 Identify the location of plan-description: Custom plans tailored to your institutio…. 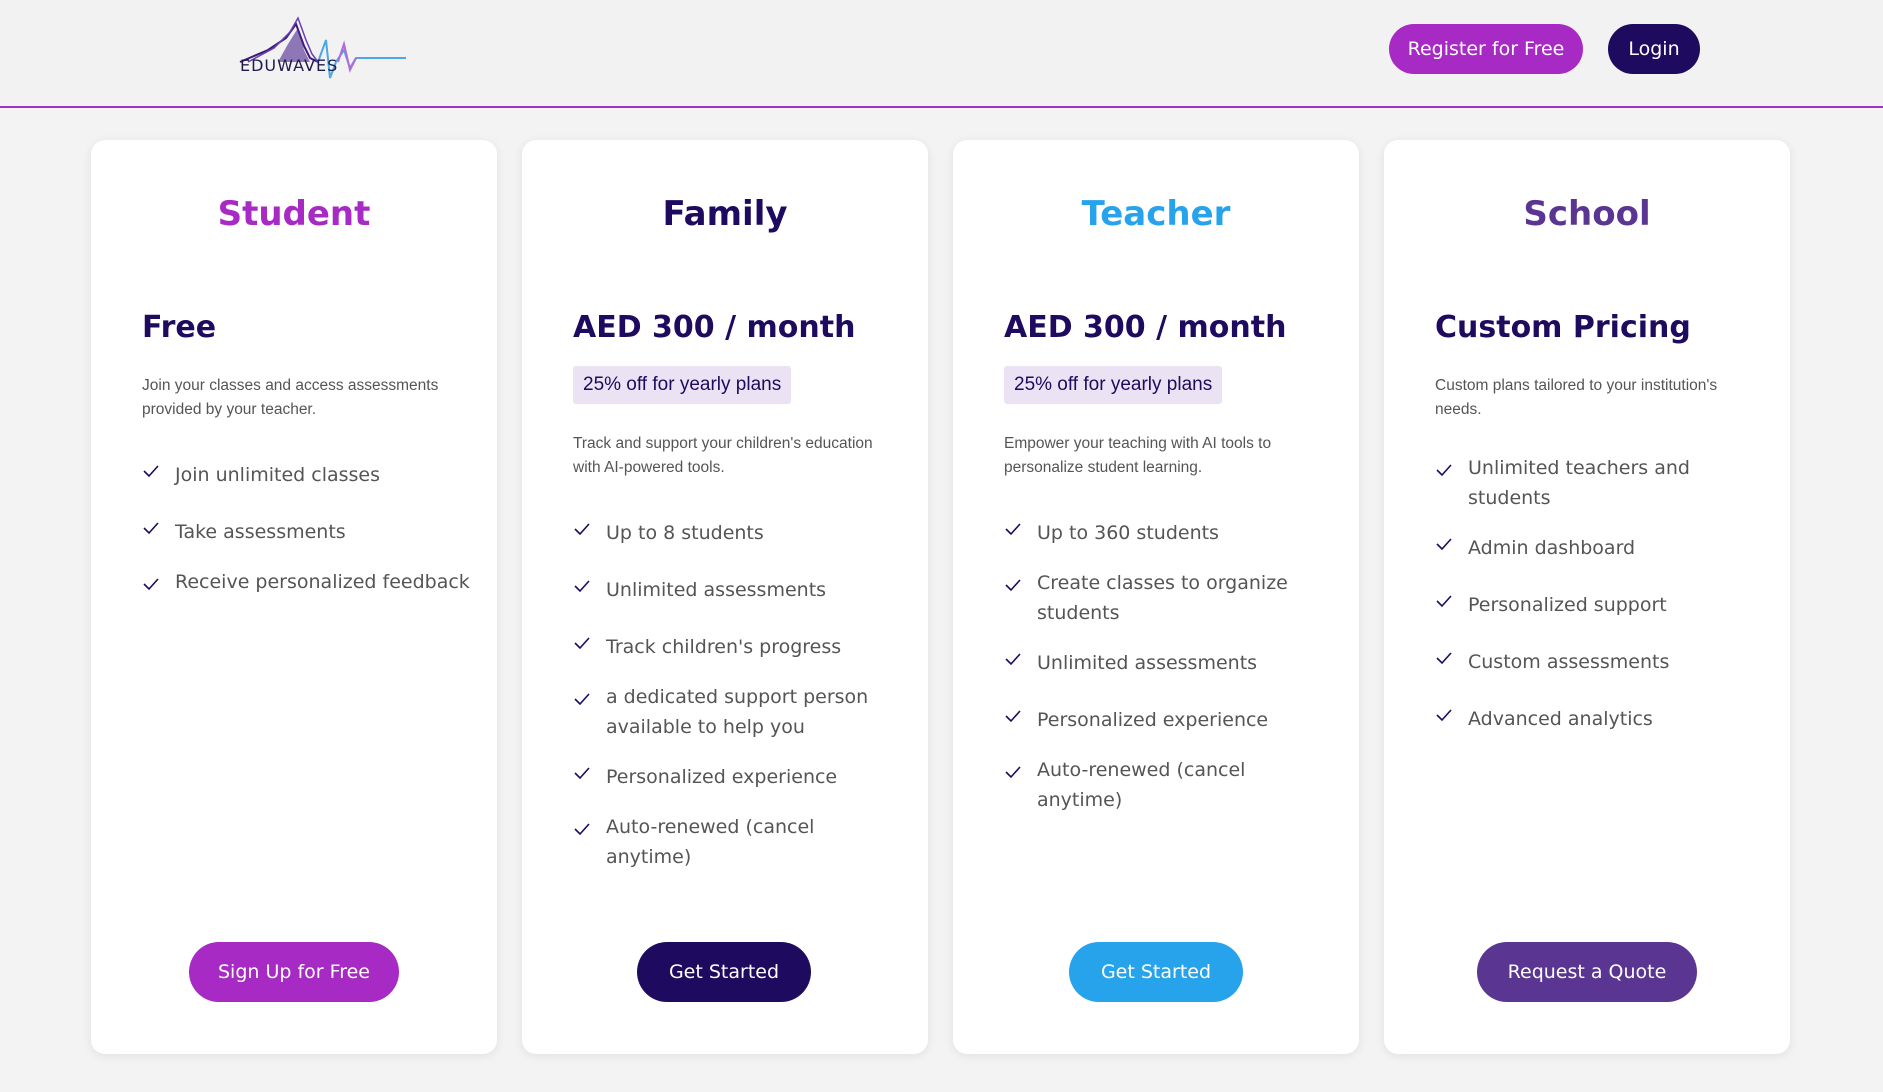
(1576, 397).